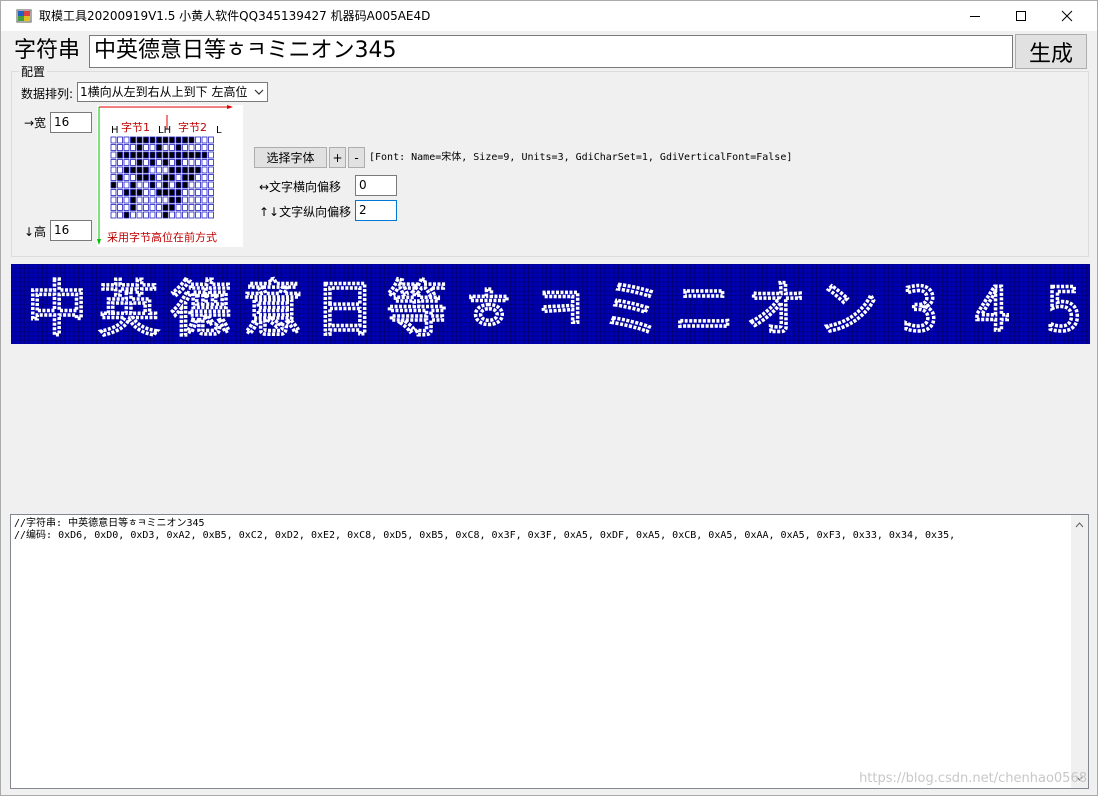 This screenshot has height=796, width=1098. What do you see at coordinates (71, 230) in the screenshot?
I see `height-input: 16` at bounding box center [71, 230].